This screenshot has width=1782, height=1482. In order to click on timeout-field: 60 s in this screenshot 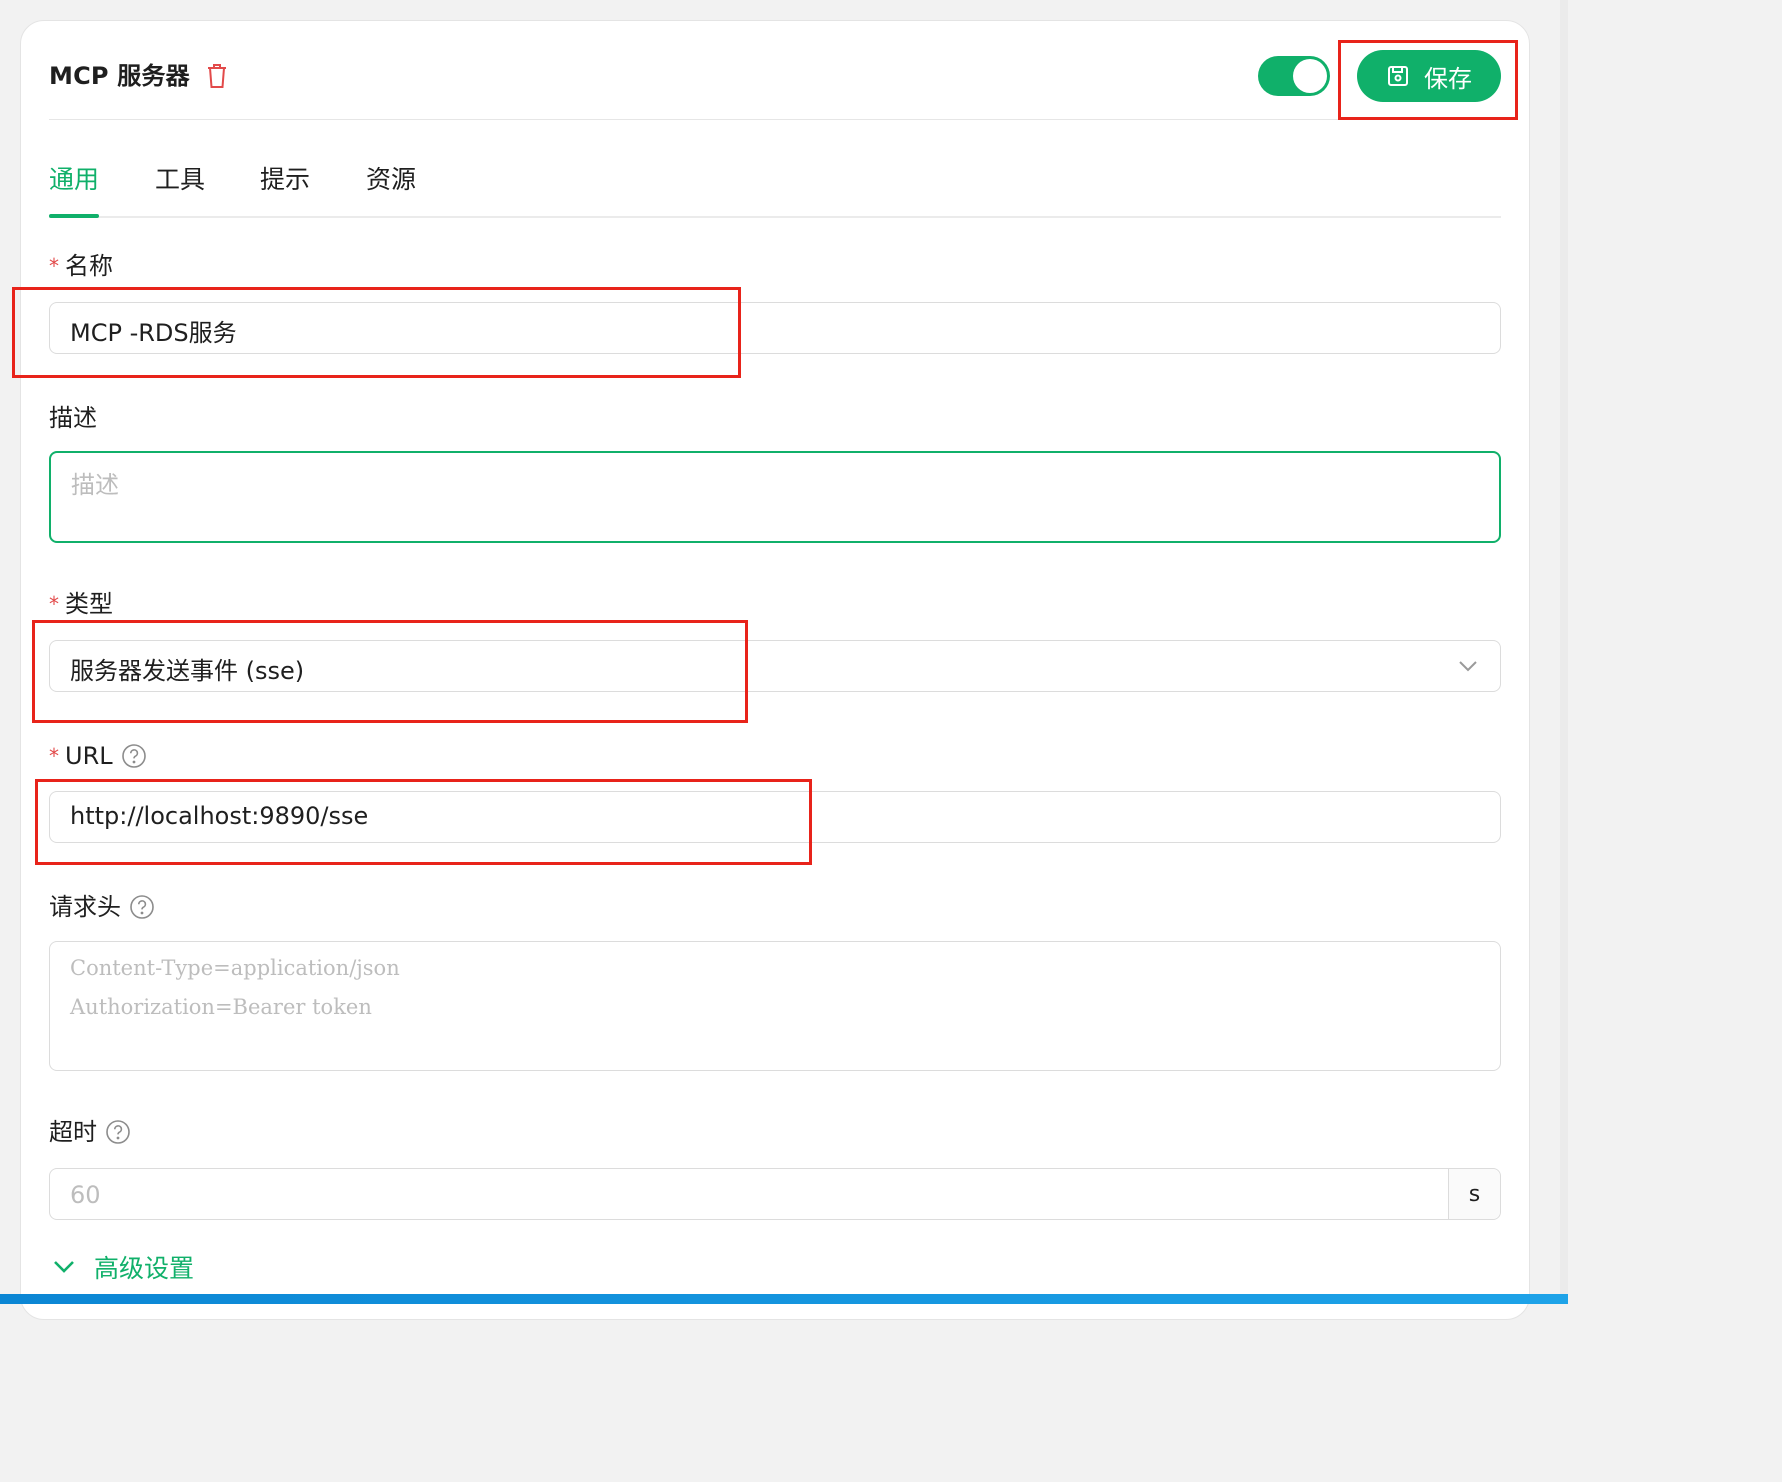, I will do `click(775, 1194)`.